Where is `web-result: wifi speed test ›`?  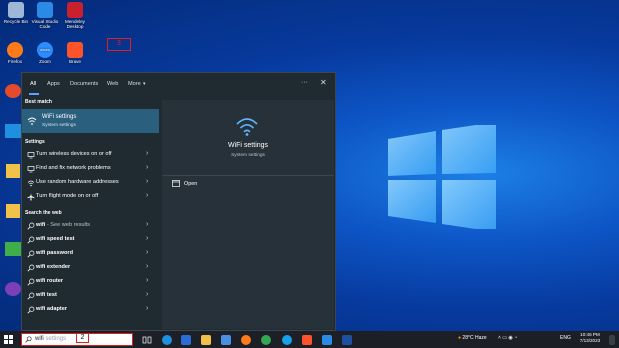
web-result: wifi speed test › is located at coordinates (90, 240).